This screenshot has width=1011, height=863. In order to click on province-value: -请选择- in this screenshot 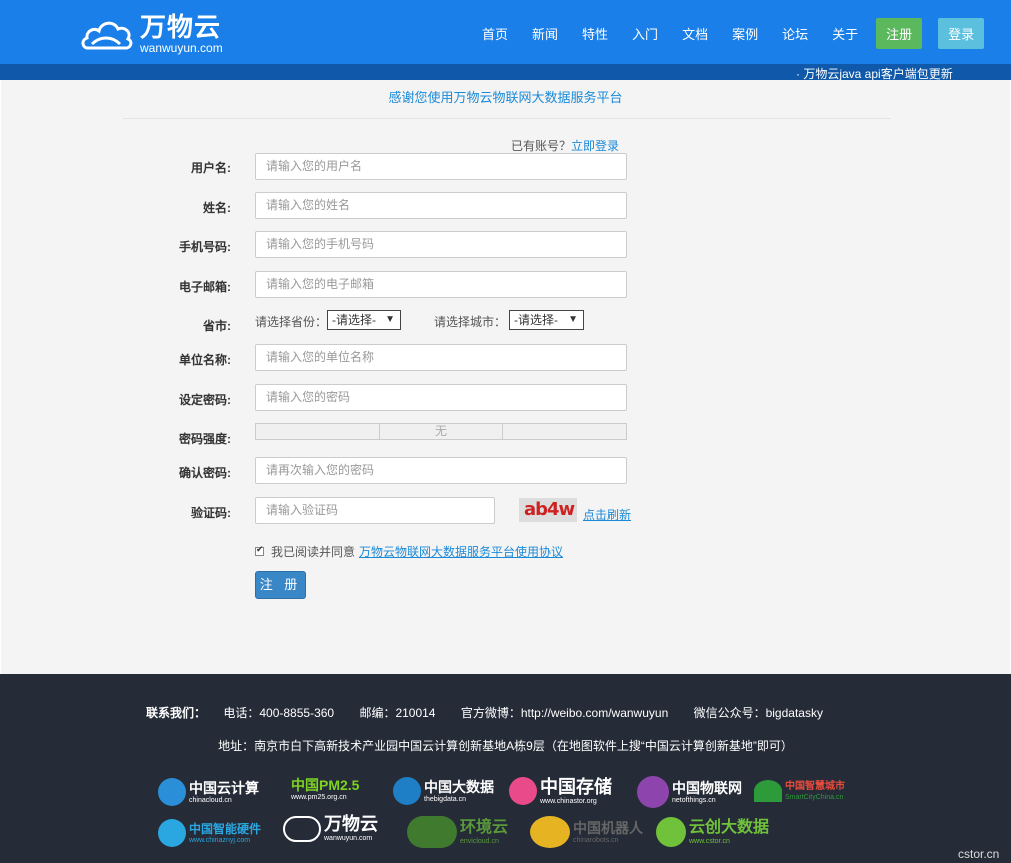, I will do `click(354, 320)`.